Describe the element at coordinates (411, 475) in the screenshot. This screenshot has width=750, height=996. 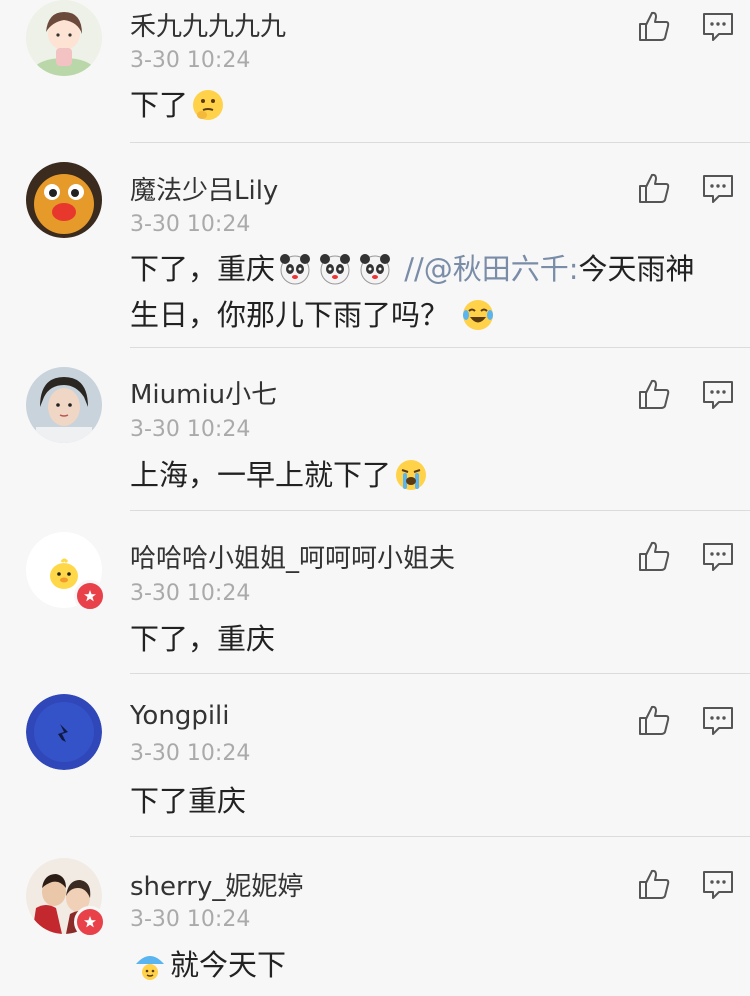
I see `crying-emoji` at that location.